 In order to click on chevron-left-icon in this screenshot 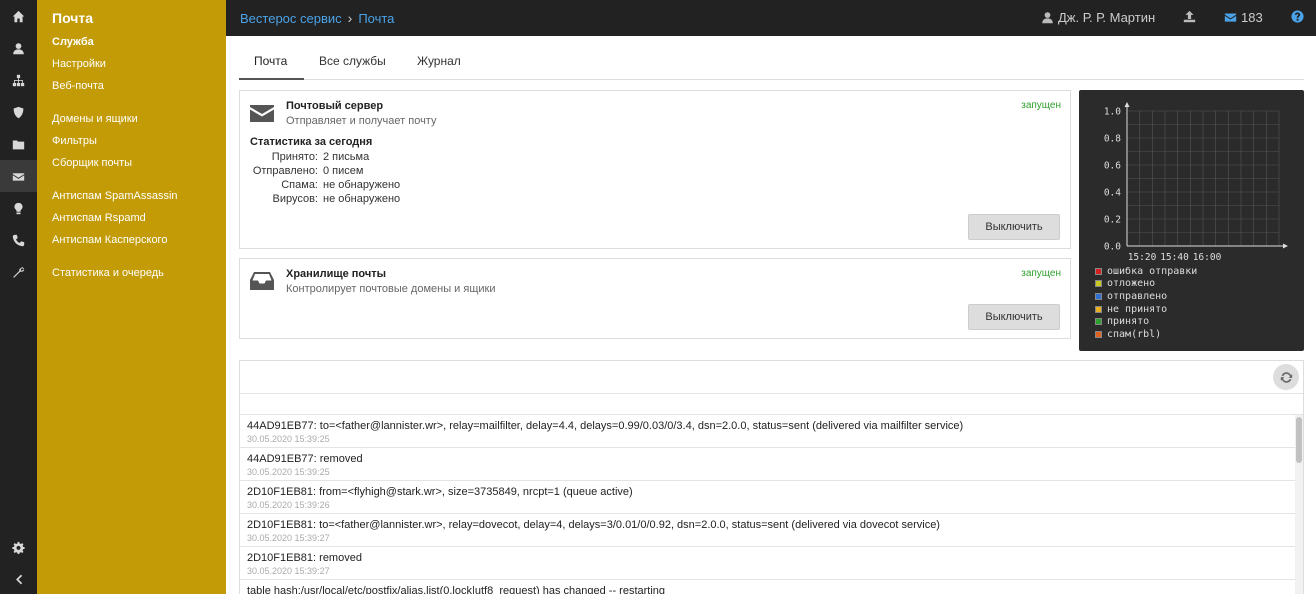, I will do `click(19, 579)`.